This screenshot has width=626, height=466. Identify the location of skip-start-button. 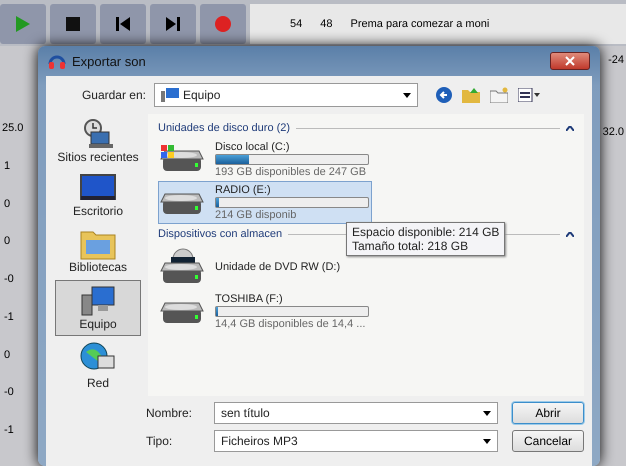
(123, 24).